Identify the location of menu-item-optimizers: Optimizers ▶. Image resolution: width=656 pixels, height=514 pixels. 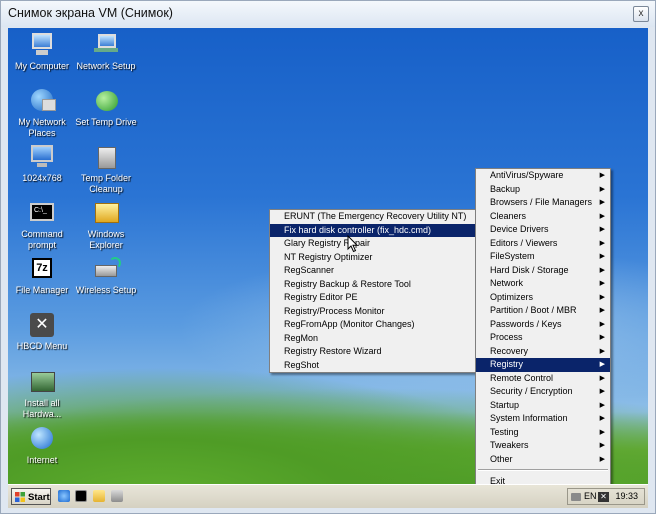
(543, 298).